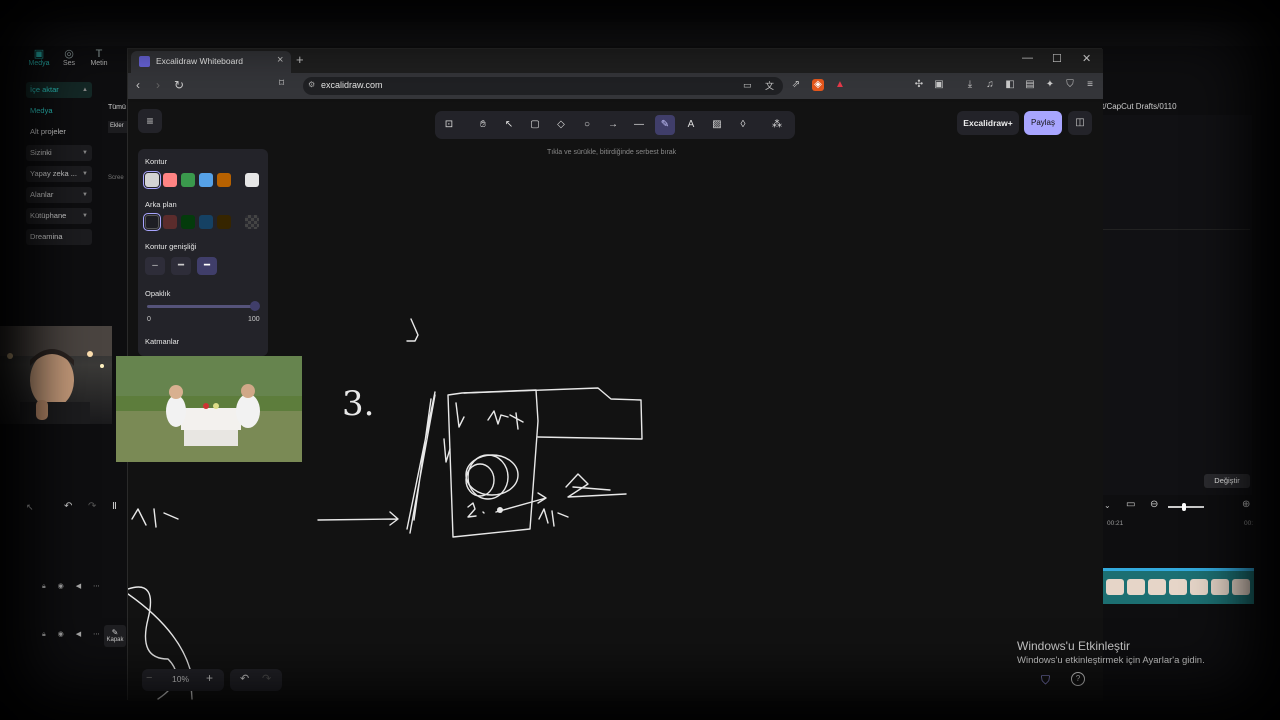 The width and height of the screenshot is (1280, 720). I want to click on sidebar-item-import: İçe aktar ▲, so click(59, 90).